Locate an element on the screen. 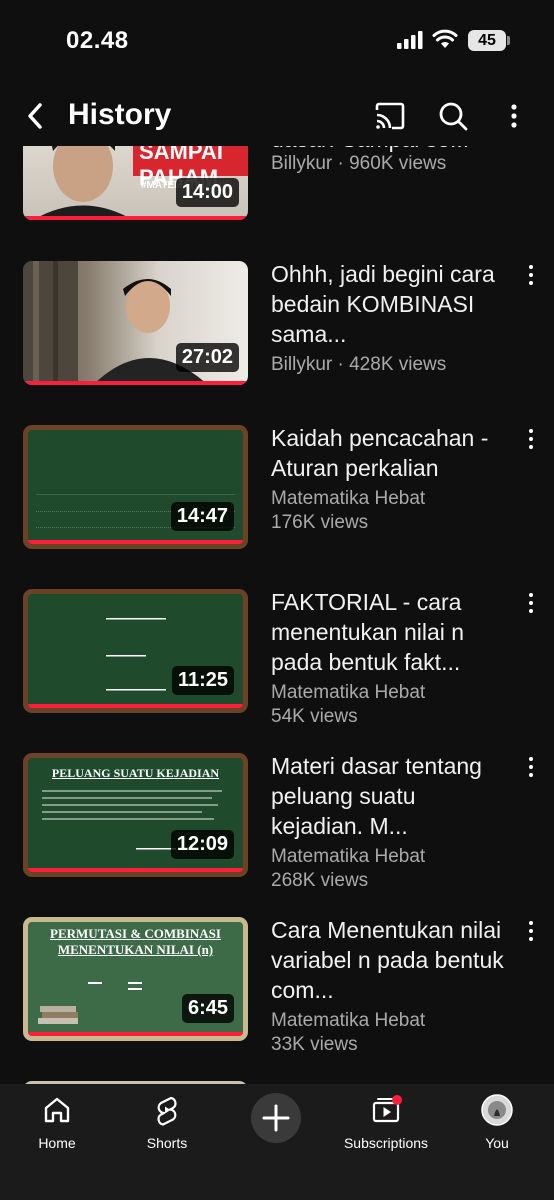 The image size is (554, 1200). page-title: History is located at coordinates (120, 114).